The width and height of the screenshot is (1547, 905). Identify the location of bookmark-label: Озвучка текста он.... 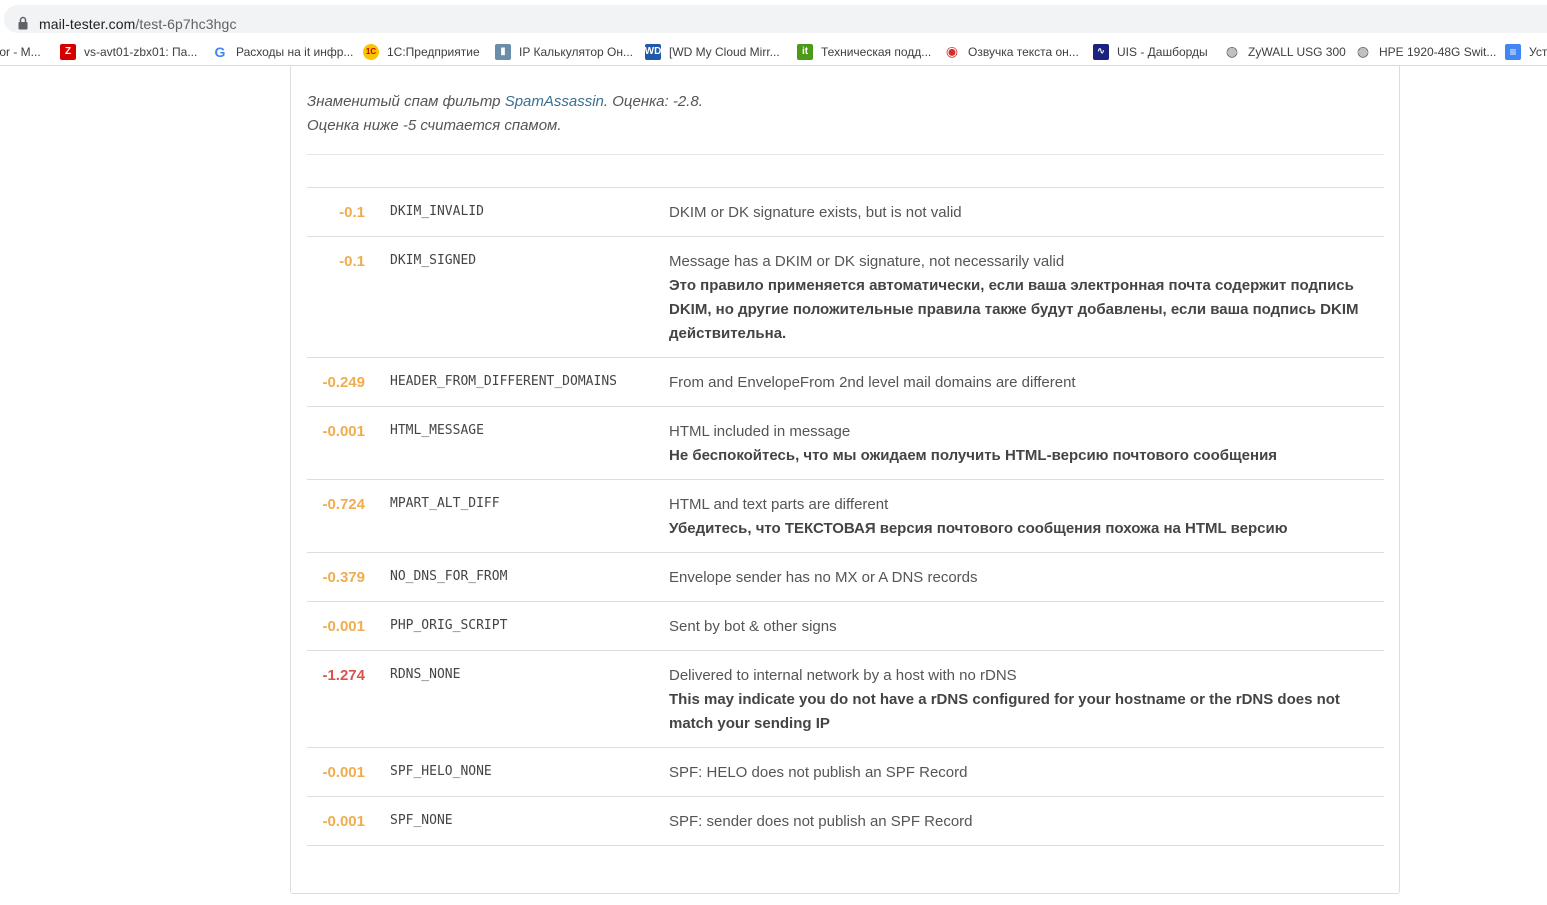
(1023, 51).